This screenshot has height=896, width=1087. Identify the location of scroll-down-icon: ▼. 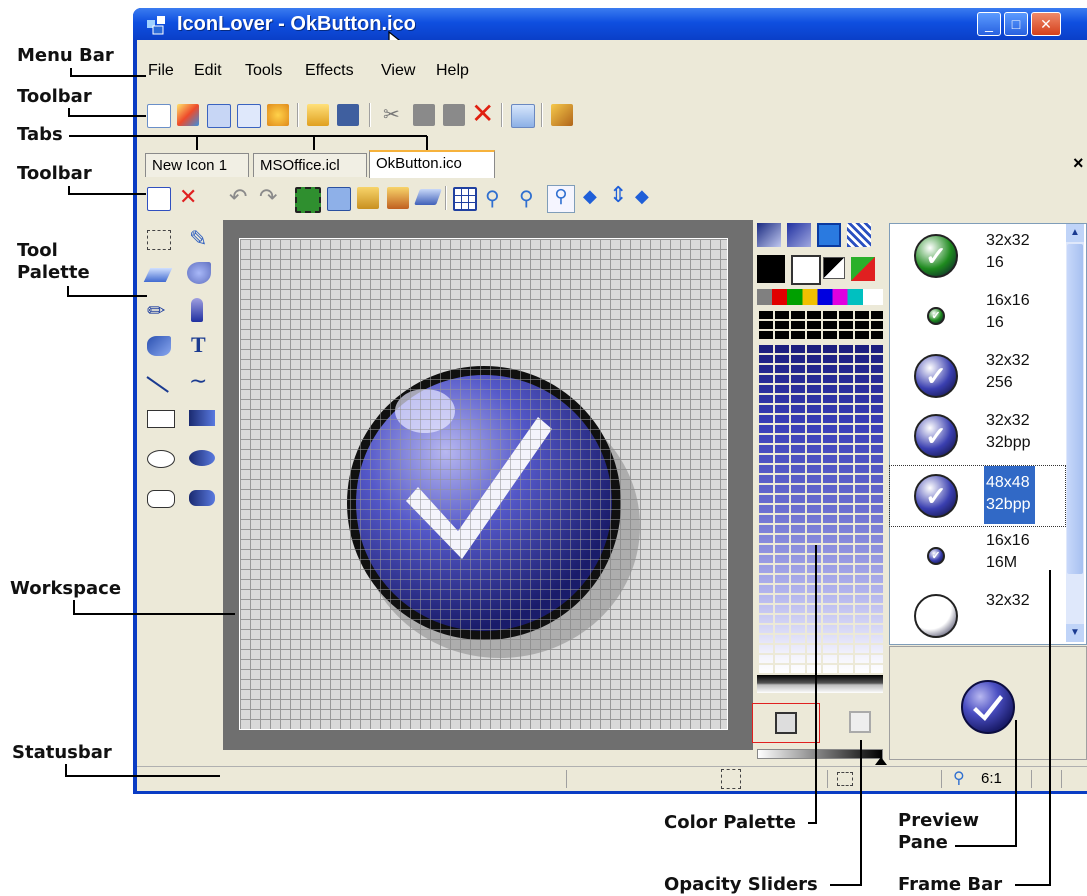
(1075, 633).